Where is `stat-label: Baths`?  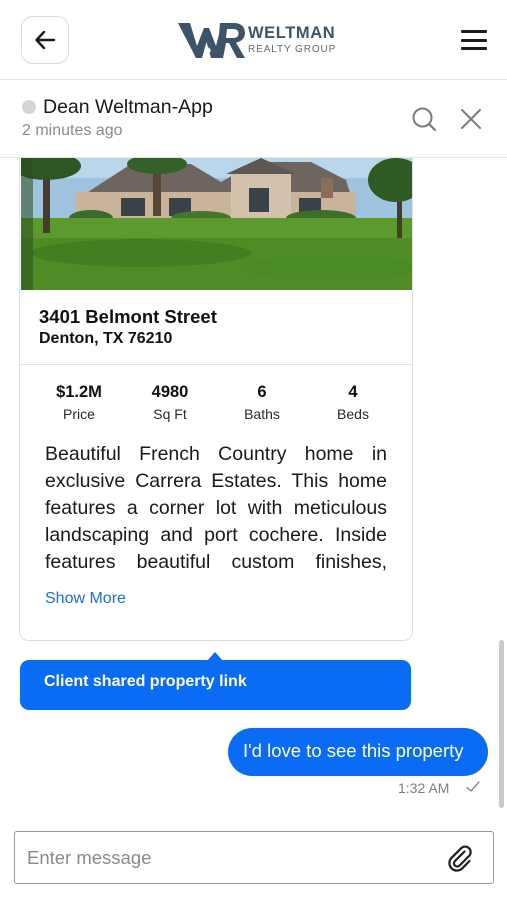
stat-label: Baths is located at coordinates (262, 414).